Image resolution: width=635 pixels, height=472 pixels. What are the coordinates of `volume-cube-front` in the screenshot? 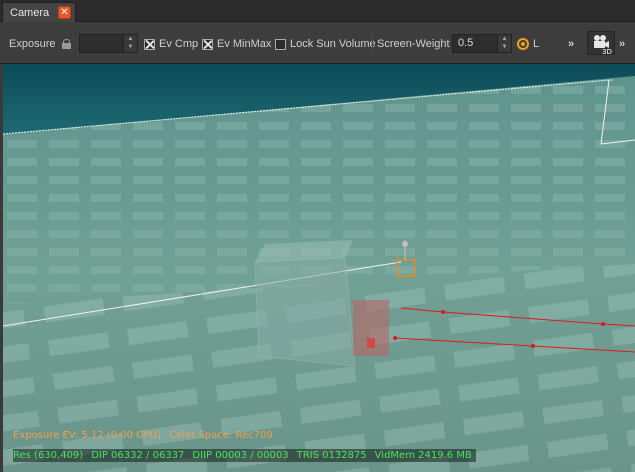 It's located at (305, 312).